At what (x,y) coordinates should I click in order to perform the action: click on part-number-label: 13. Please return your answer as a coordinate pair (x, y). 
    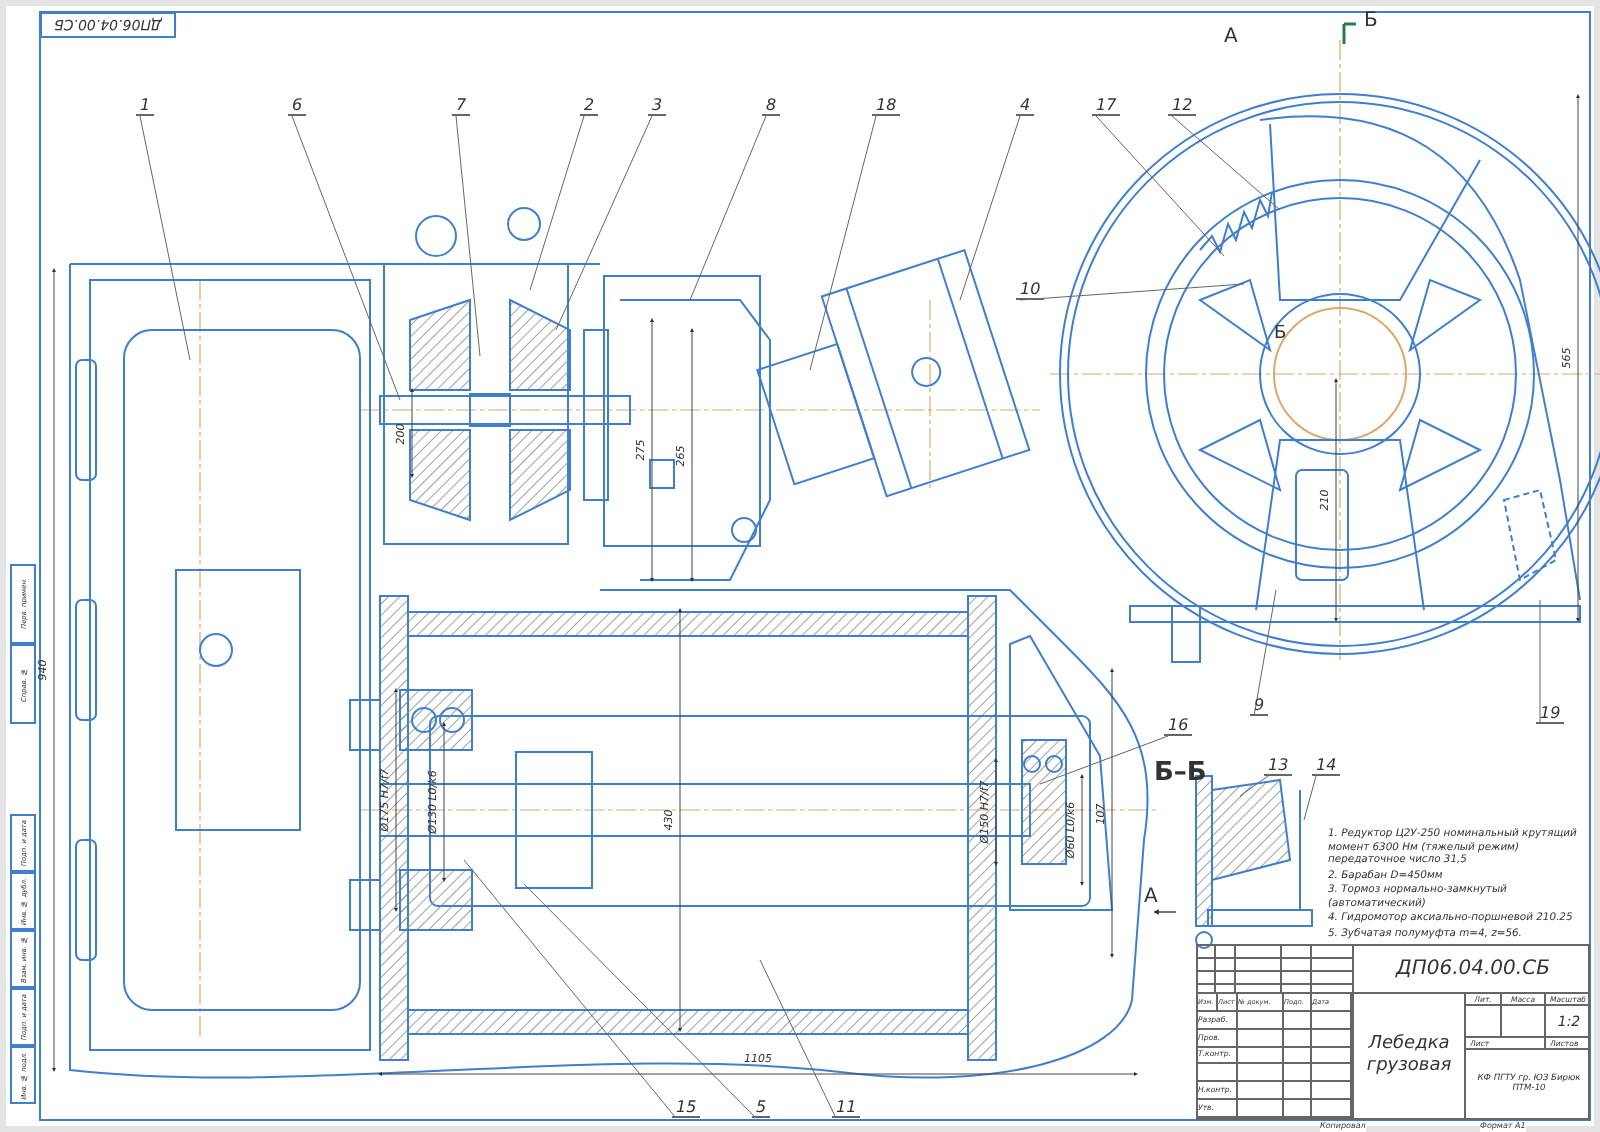
    Looking at the image, I should click on (1278, 766).